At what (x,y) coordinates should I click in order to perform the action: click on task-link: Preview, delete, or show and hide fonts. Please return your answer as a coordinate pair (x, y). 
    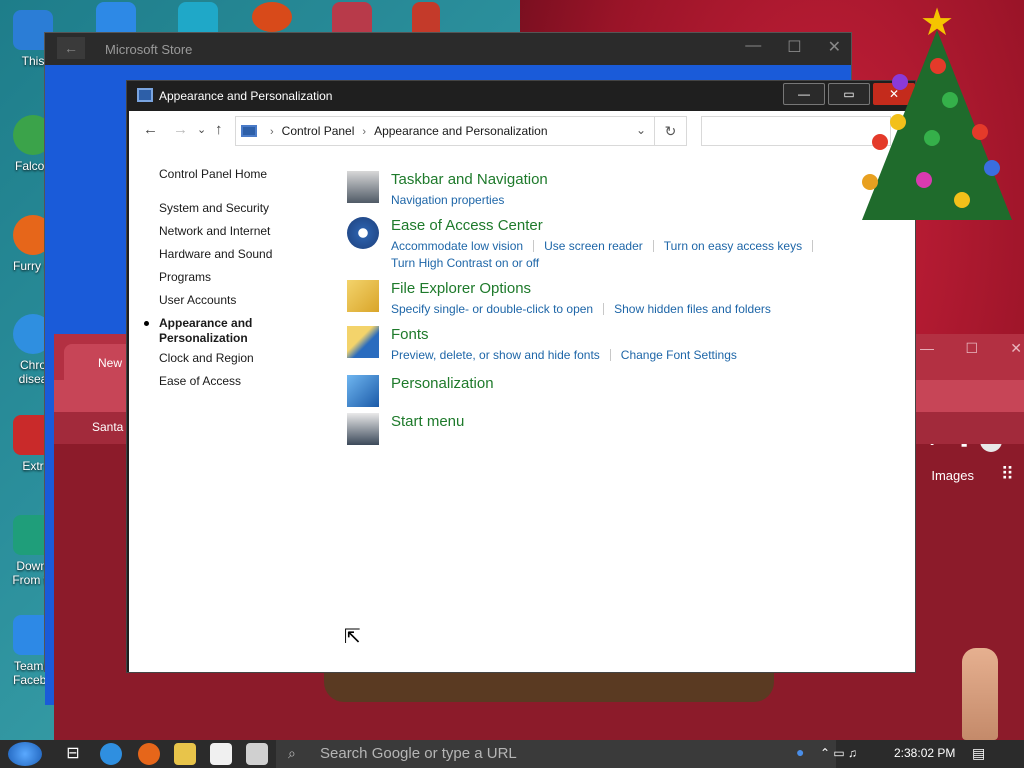
    Looking at the image, I should click on (495, 355).